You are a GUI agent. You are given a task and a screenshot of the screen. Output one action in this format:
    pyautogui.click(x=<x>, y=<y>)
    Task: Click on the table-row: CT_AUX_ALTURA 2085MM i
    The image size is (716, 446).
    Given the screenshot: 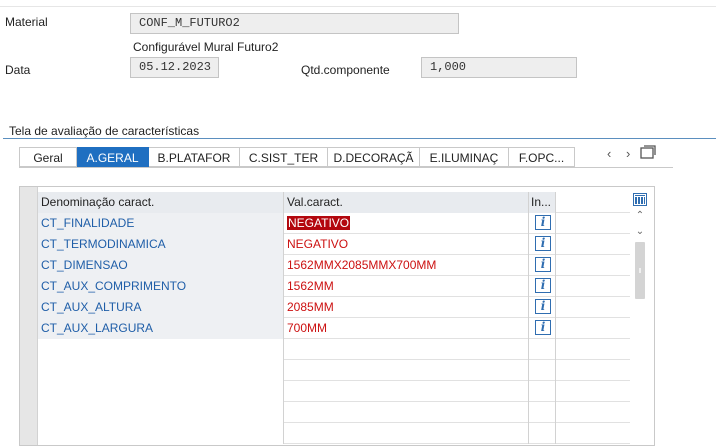 What is the action you would take?
    pyautogui.click(x=334, y=307)
    